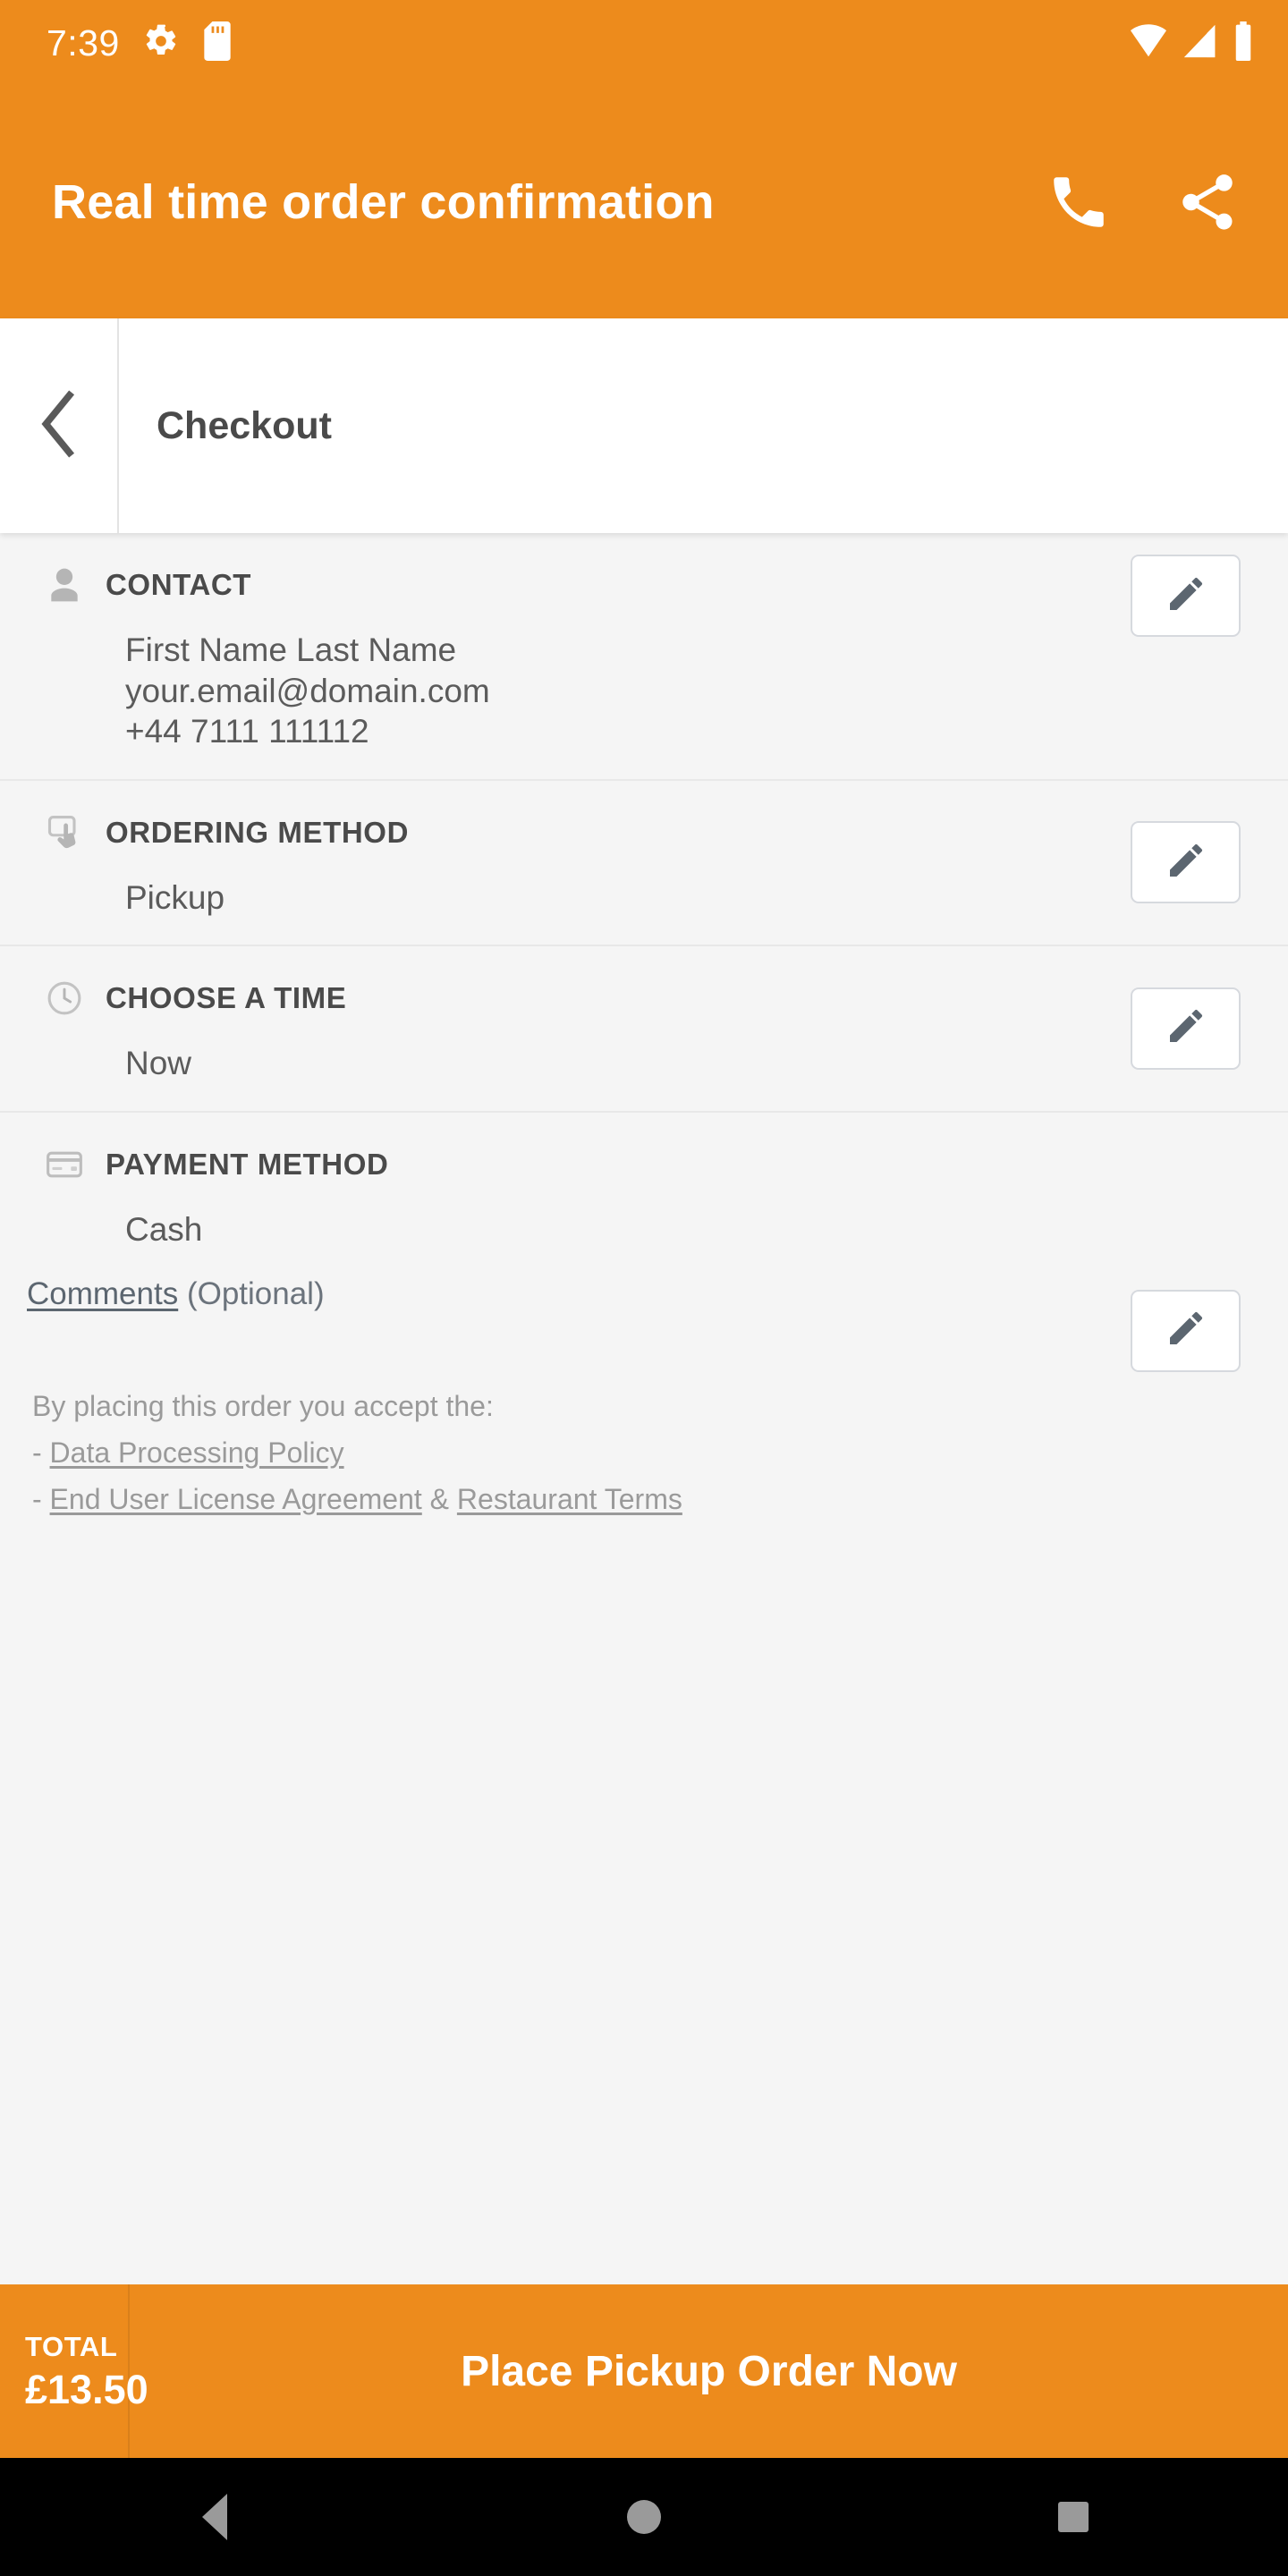 Image resolution: width=1288 pixels, height=2576 pixels. What do you see at coordinates (703, 425) in the screenshot?
I see `checkout-title-container: Checkout` at bounding box center [703, 425].